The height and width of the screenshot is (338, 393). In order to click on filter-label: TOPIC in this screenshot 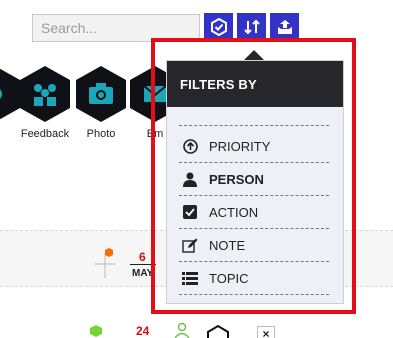, I will do `click(229, 278)`.